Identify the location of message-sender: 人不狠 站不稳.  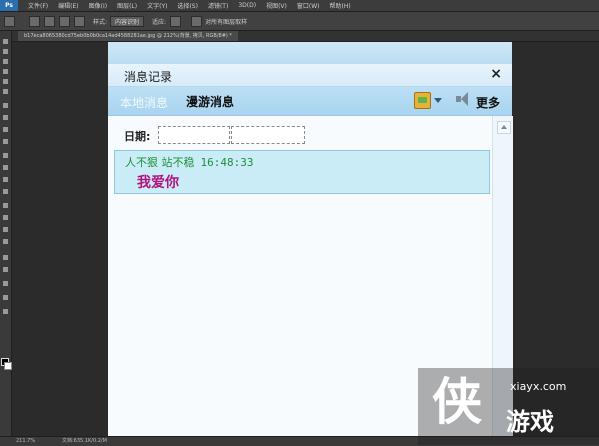
(160, 162).